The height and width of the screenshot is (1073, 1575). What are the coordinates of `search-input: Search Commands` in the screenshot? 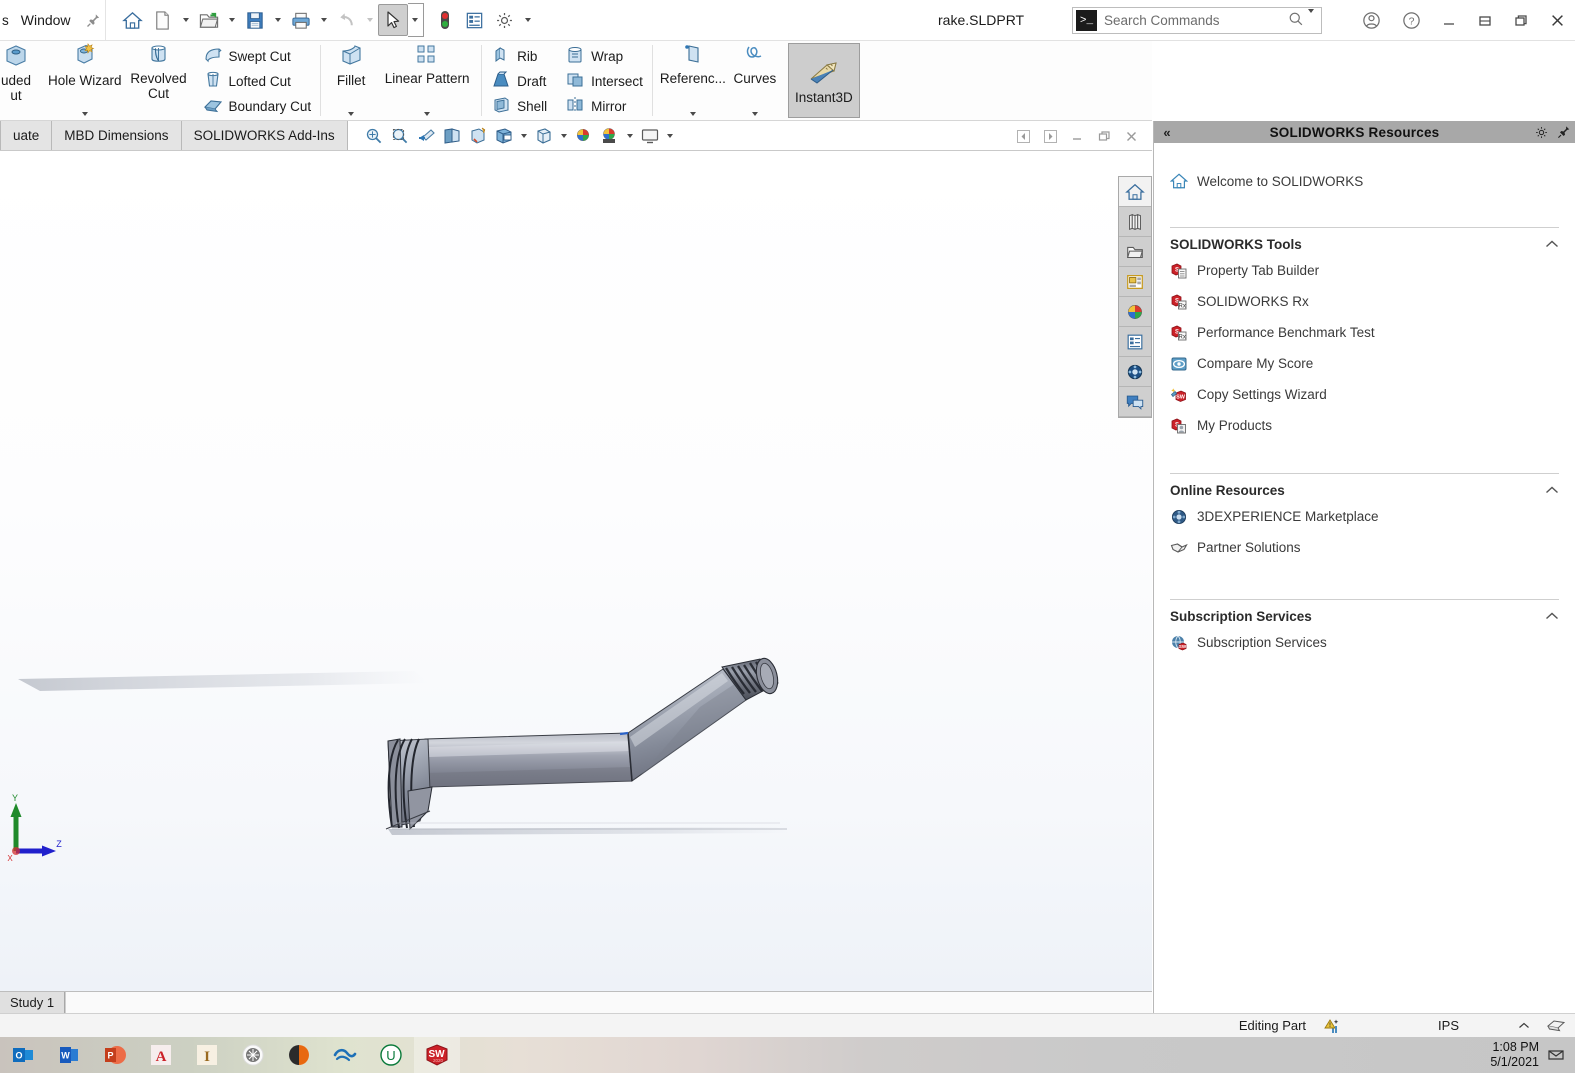 It's located at (1196, 20).